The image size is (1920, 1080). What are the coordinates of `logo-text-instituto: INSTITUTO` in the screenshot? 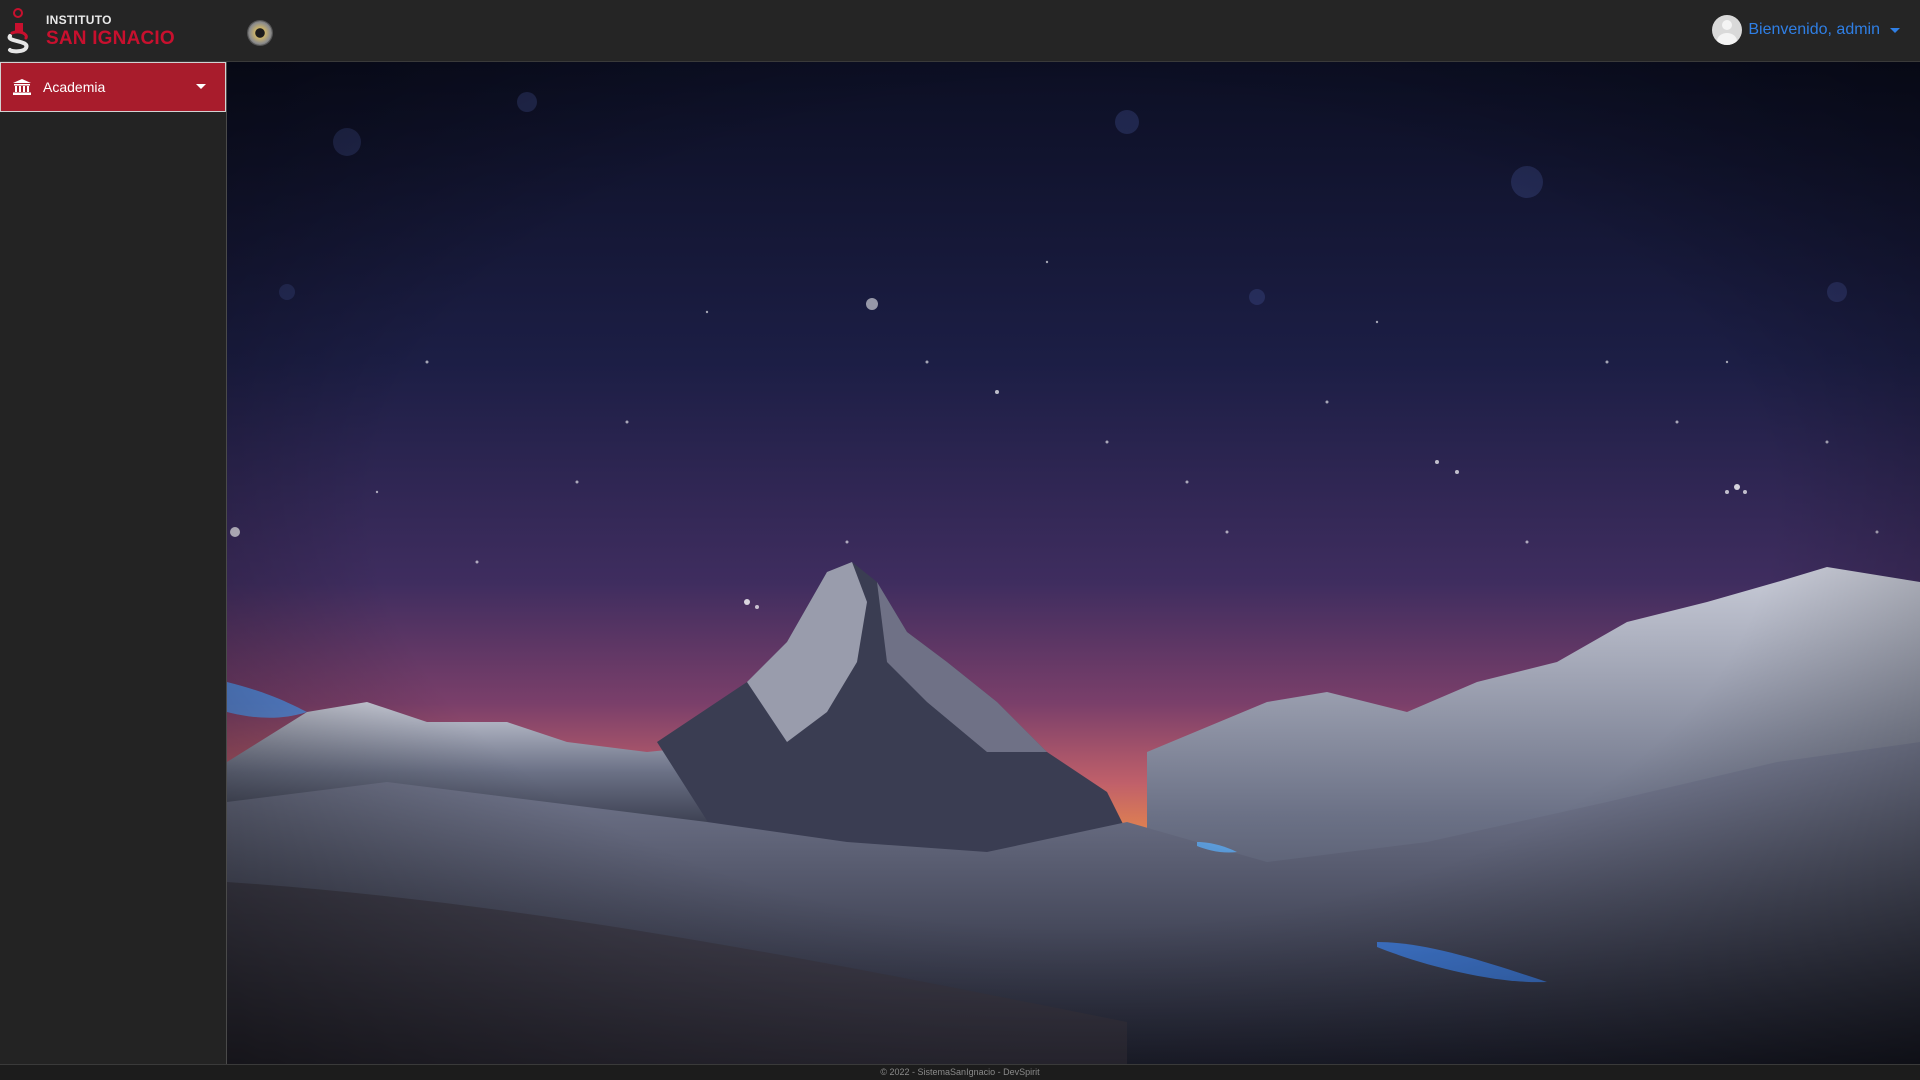 It's located at (79, 20).